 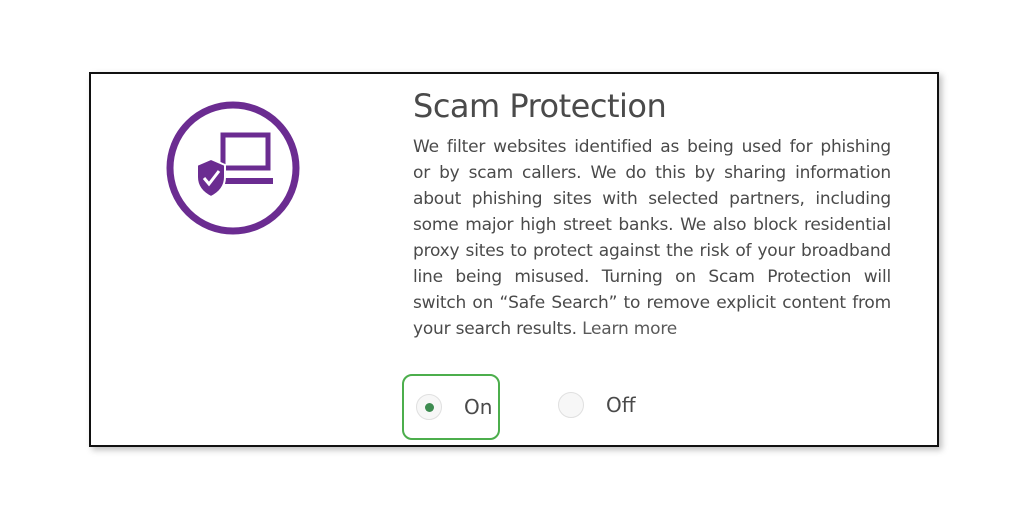 I want to click on section-title: Scam Protection, so click(x=540, y=106).